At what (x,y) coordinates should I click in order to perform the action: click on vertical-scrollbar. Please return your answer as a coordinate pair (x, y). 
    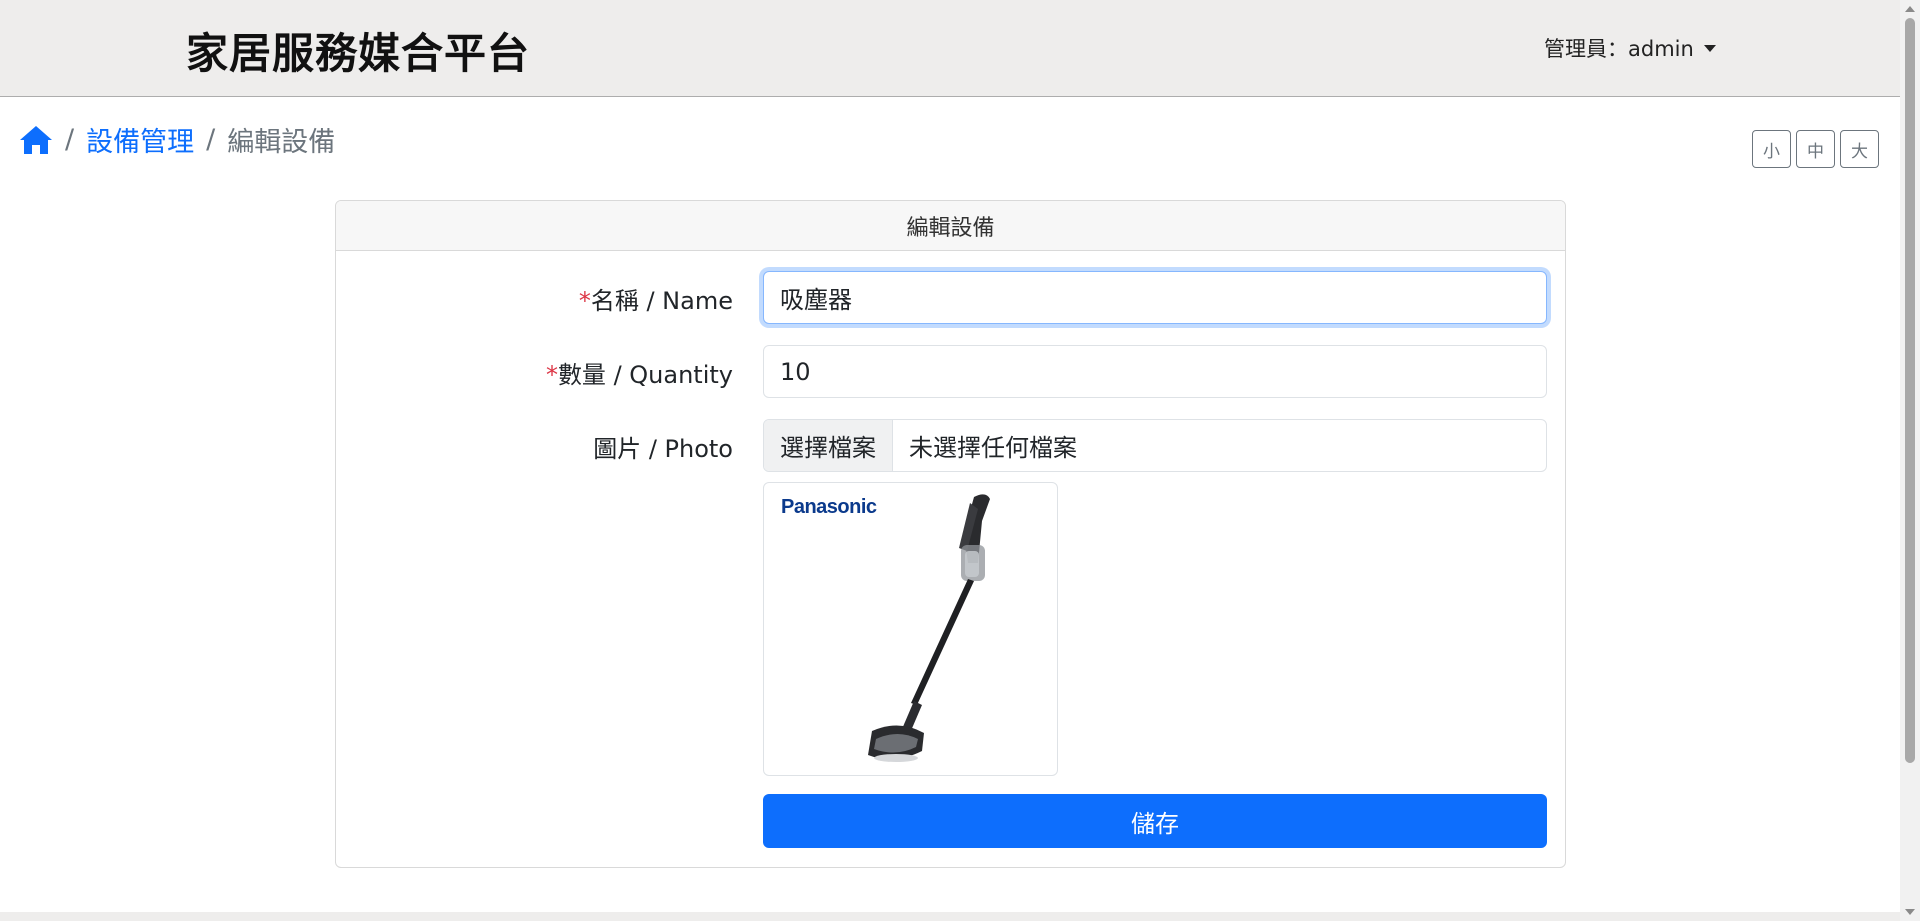
    Looking at the image, I should click on (1910, 460).